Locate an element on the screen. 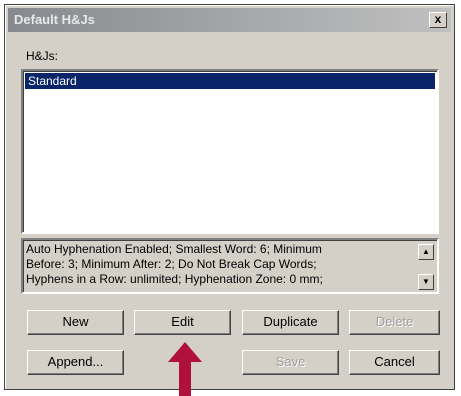 The height and width of the screenshot is (396, 461). edit-button: Edit is located at coordinates (182, 322).